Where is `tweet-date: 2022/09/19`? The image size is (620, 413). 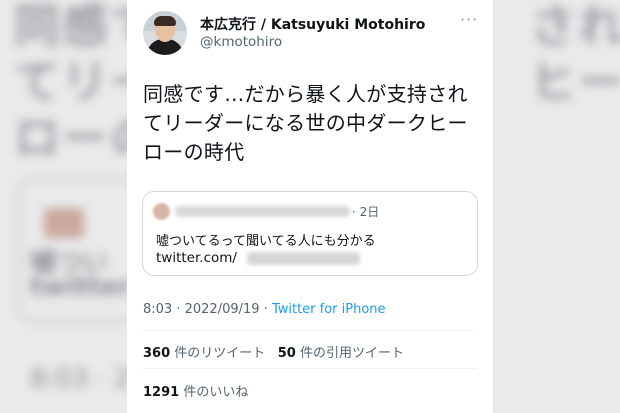 tweet-date: 2022/09/19 is located at coordinates (222, 309).